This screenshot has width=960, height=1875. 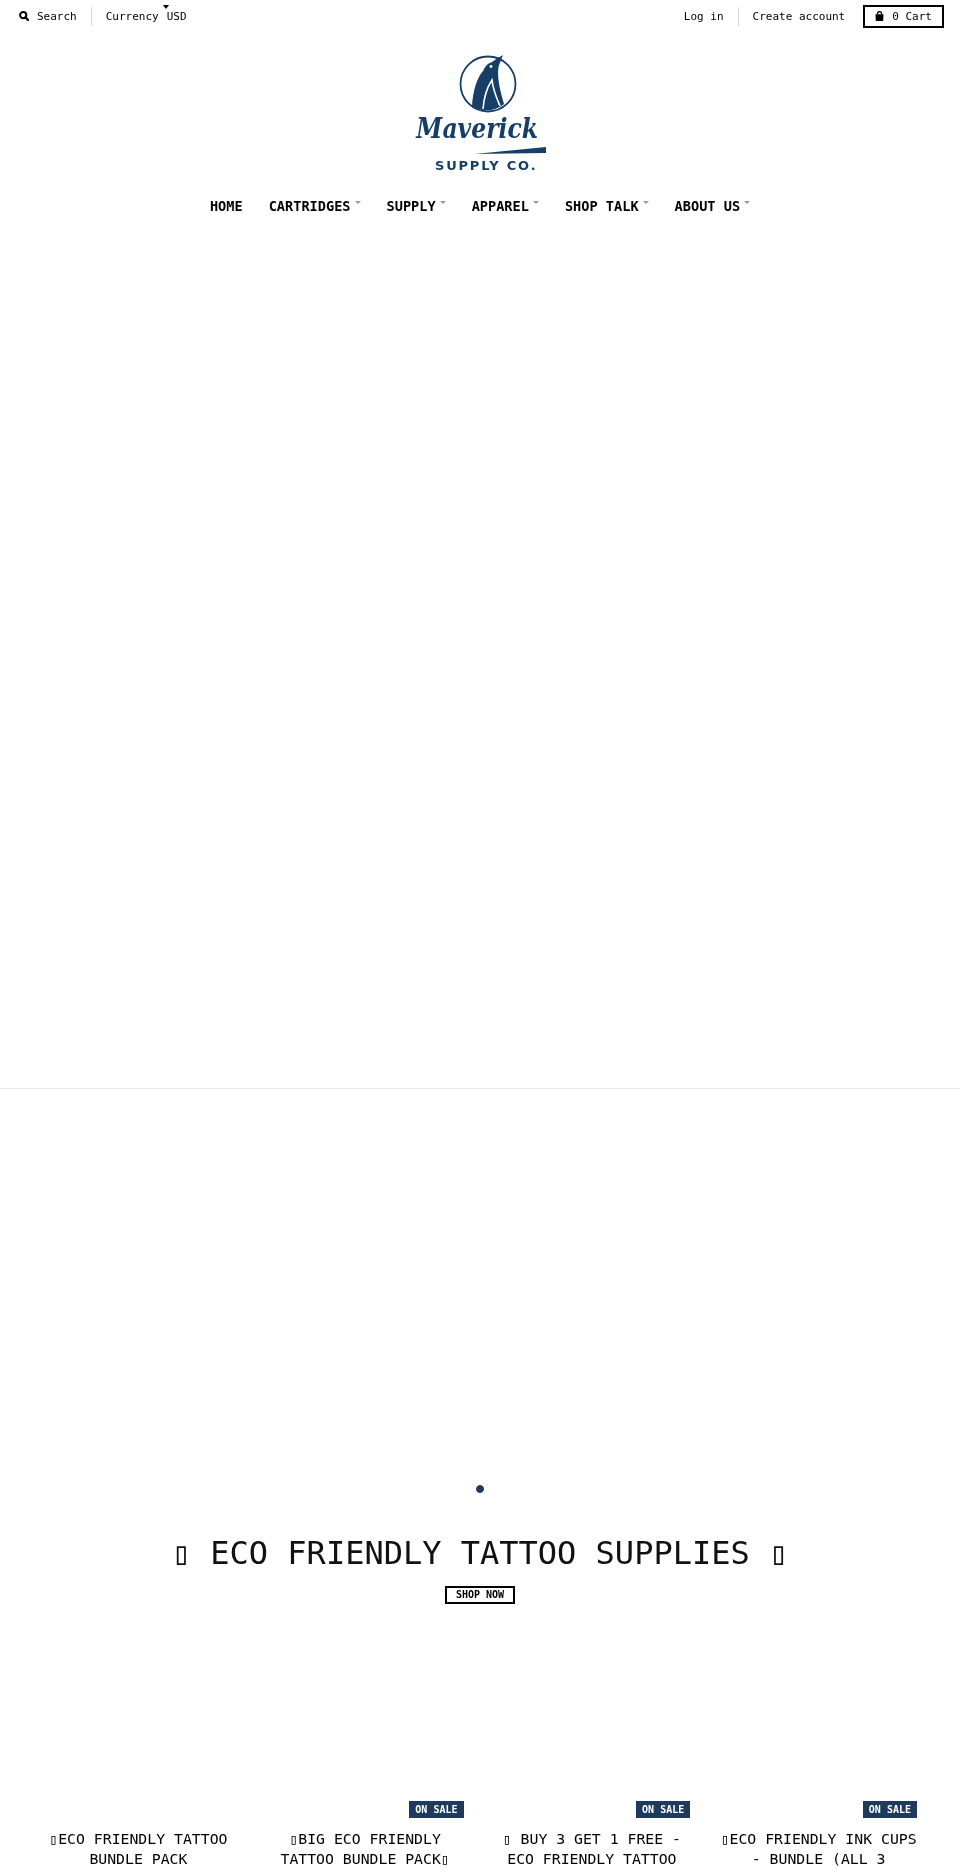 I want to click on shopping-bag-icon, so click(x=880, y=16).